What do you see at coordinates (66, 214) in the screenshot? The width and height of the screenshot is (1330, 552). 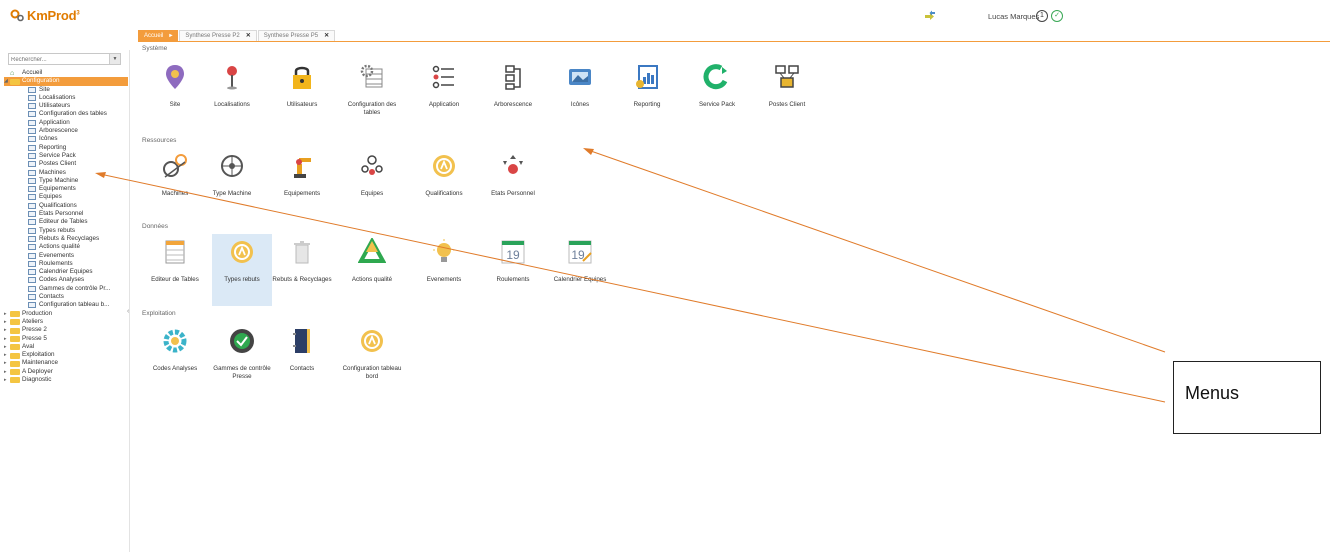 I see `tree-item: Etats Personnel` at bounding box center [66, 214].